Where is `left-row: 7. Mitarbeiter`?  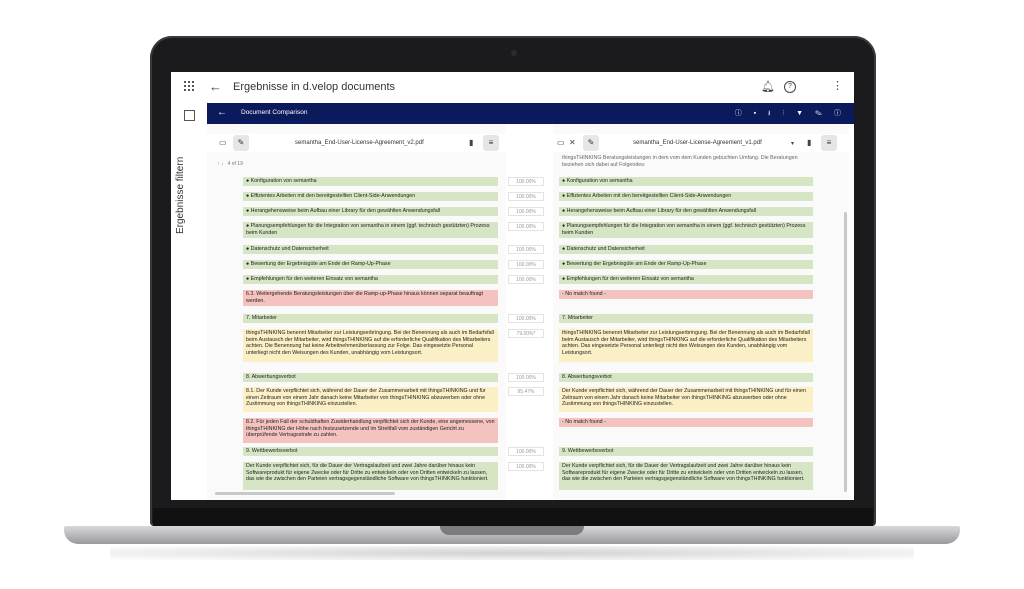
left-row: 7. Mitarbeiter is located at coordinates (370, 318).